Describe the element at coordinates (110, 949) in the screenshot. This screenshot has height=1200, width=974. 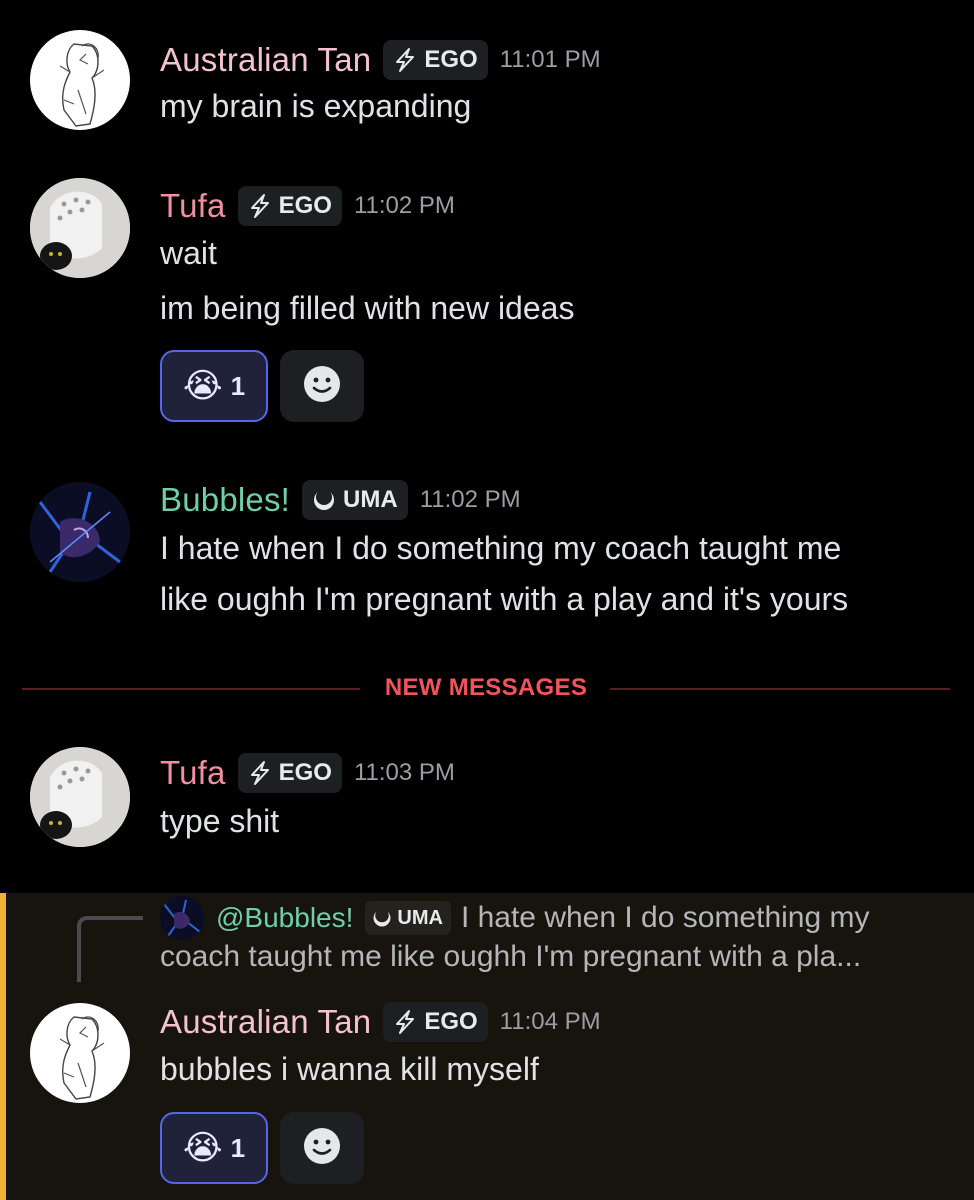
I see `reply-spine` at that location.